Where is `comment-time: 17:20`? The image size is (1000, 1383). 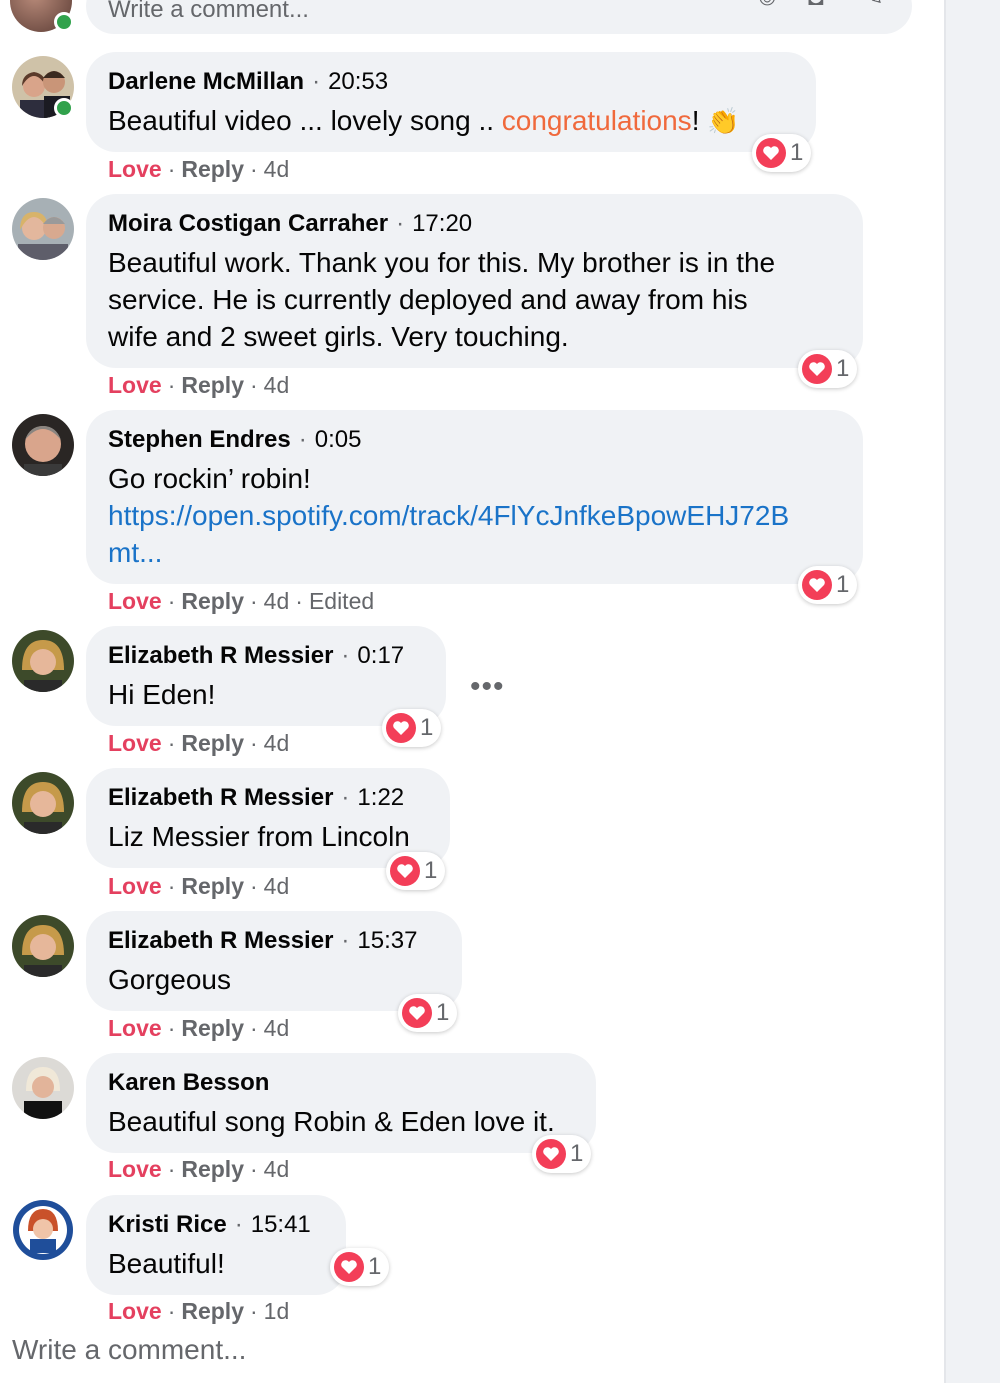 comment-time: 17:20 is located at coordinates (442, 223).